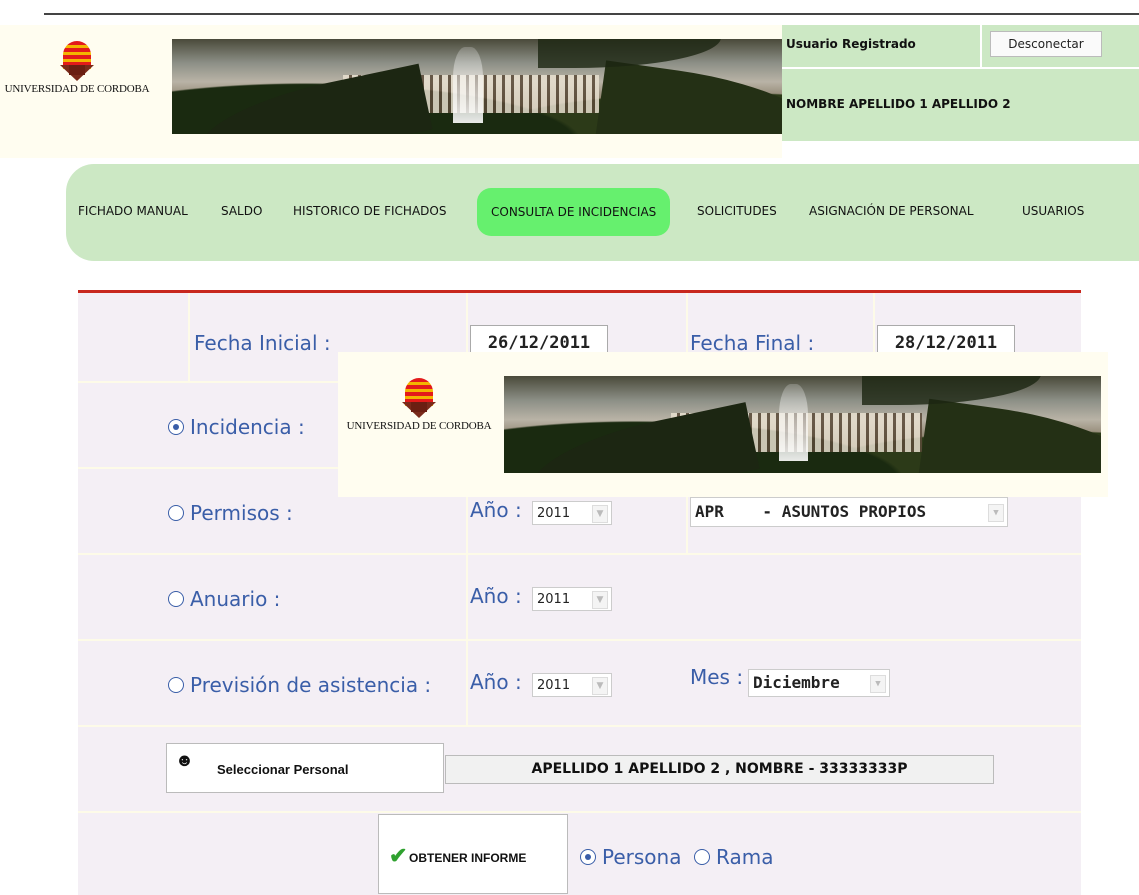  What do you see at coordinates (702, 856) in the screenshot?
I see `rama-radio-icon` at bounding box center [702, 856].